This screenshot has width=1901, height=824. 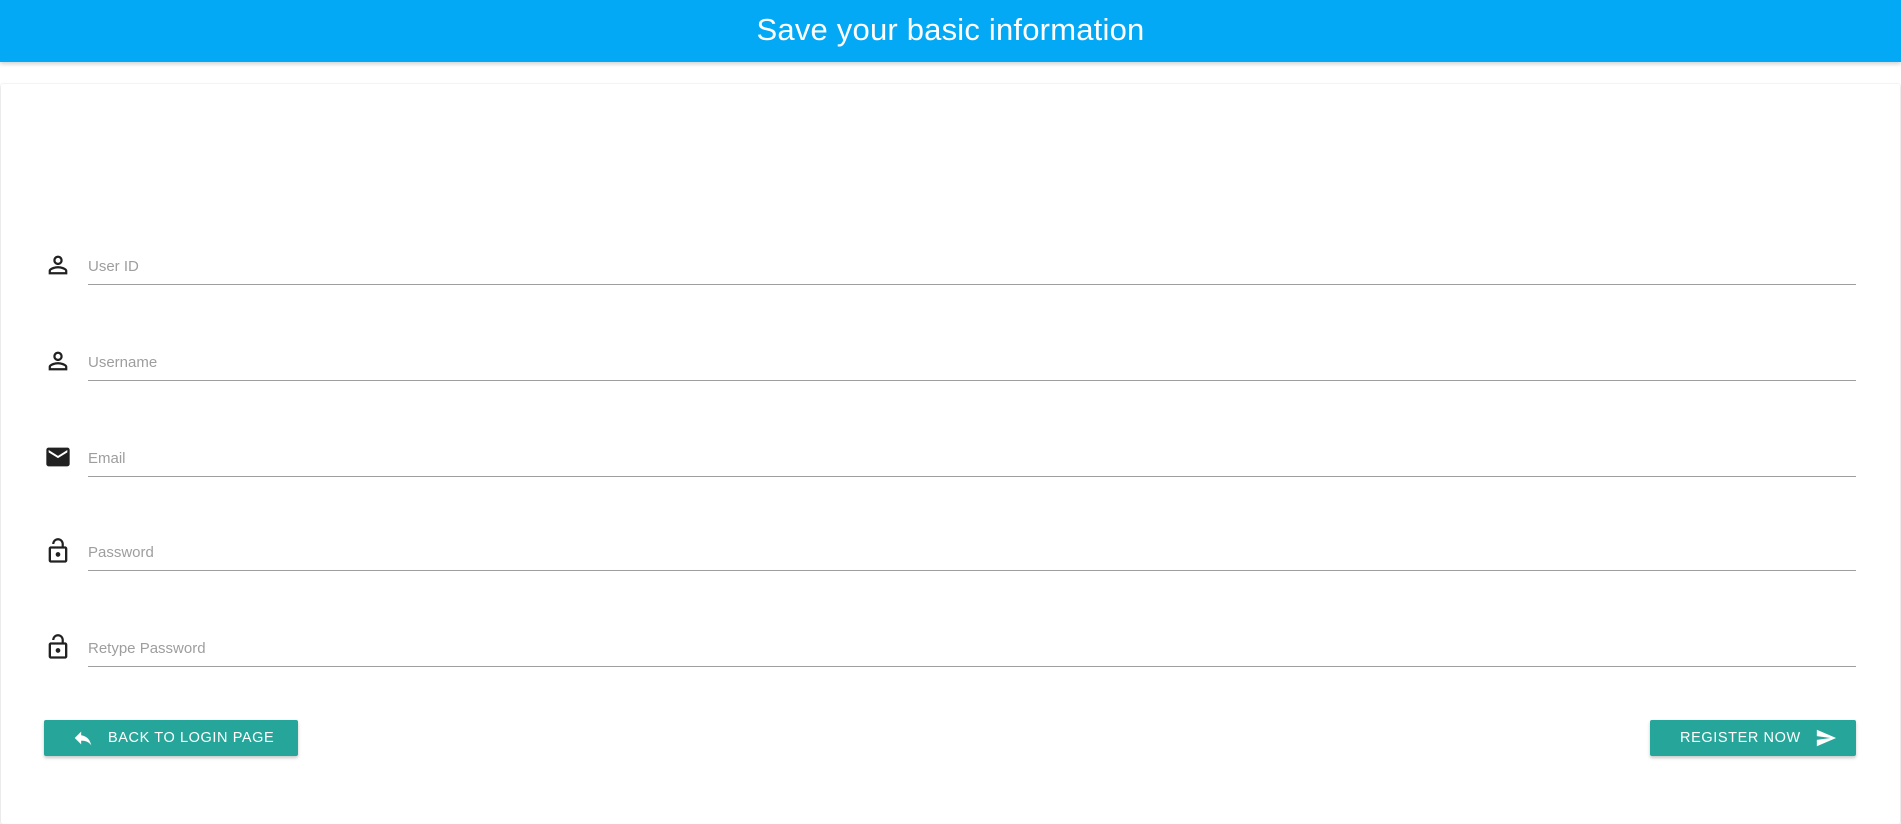 What do you see at coordinates (191, 738) in the screenshot?
I see `back-button-label: Back to login page` at bounding box center [191, 738].